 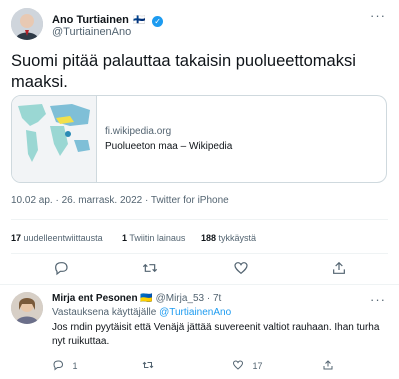 I want to click on card-thumbnail, so click(x=54, y=139).